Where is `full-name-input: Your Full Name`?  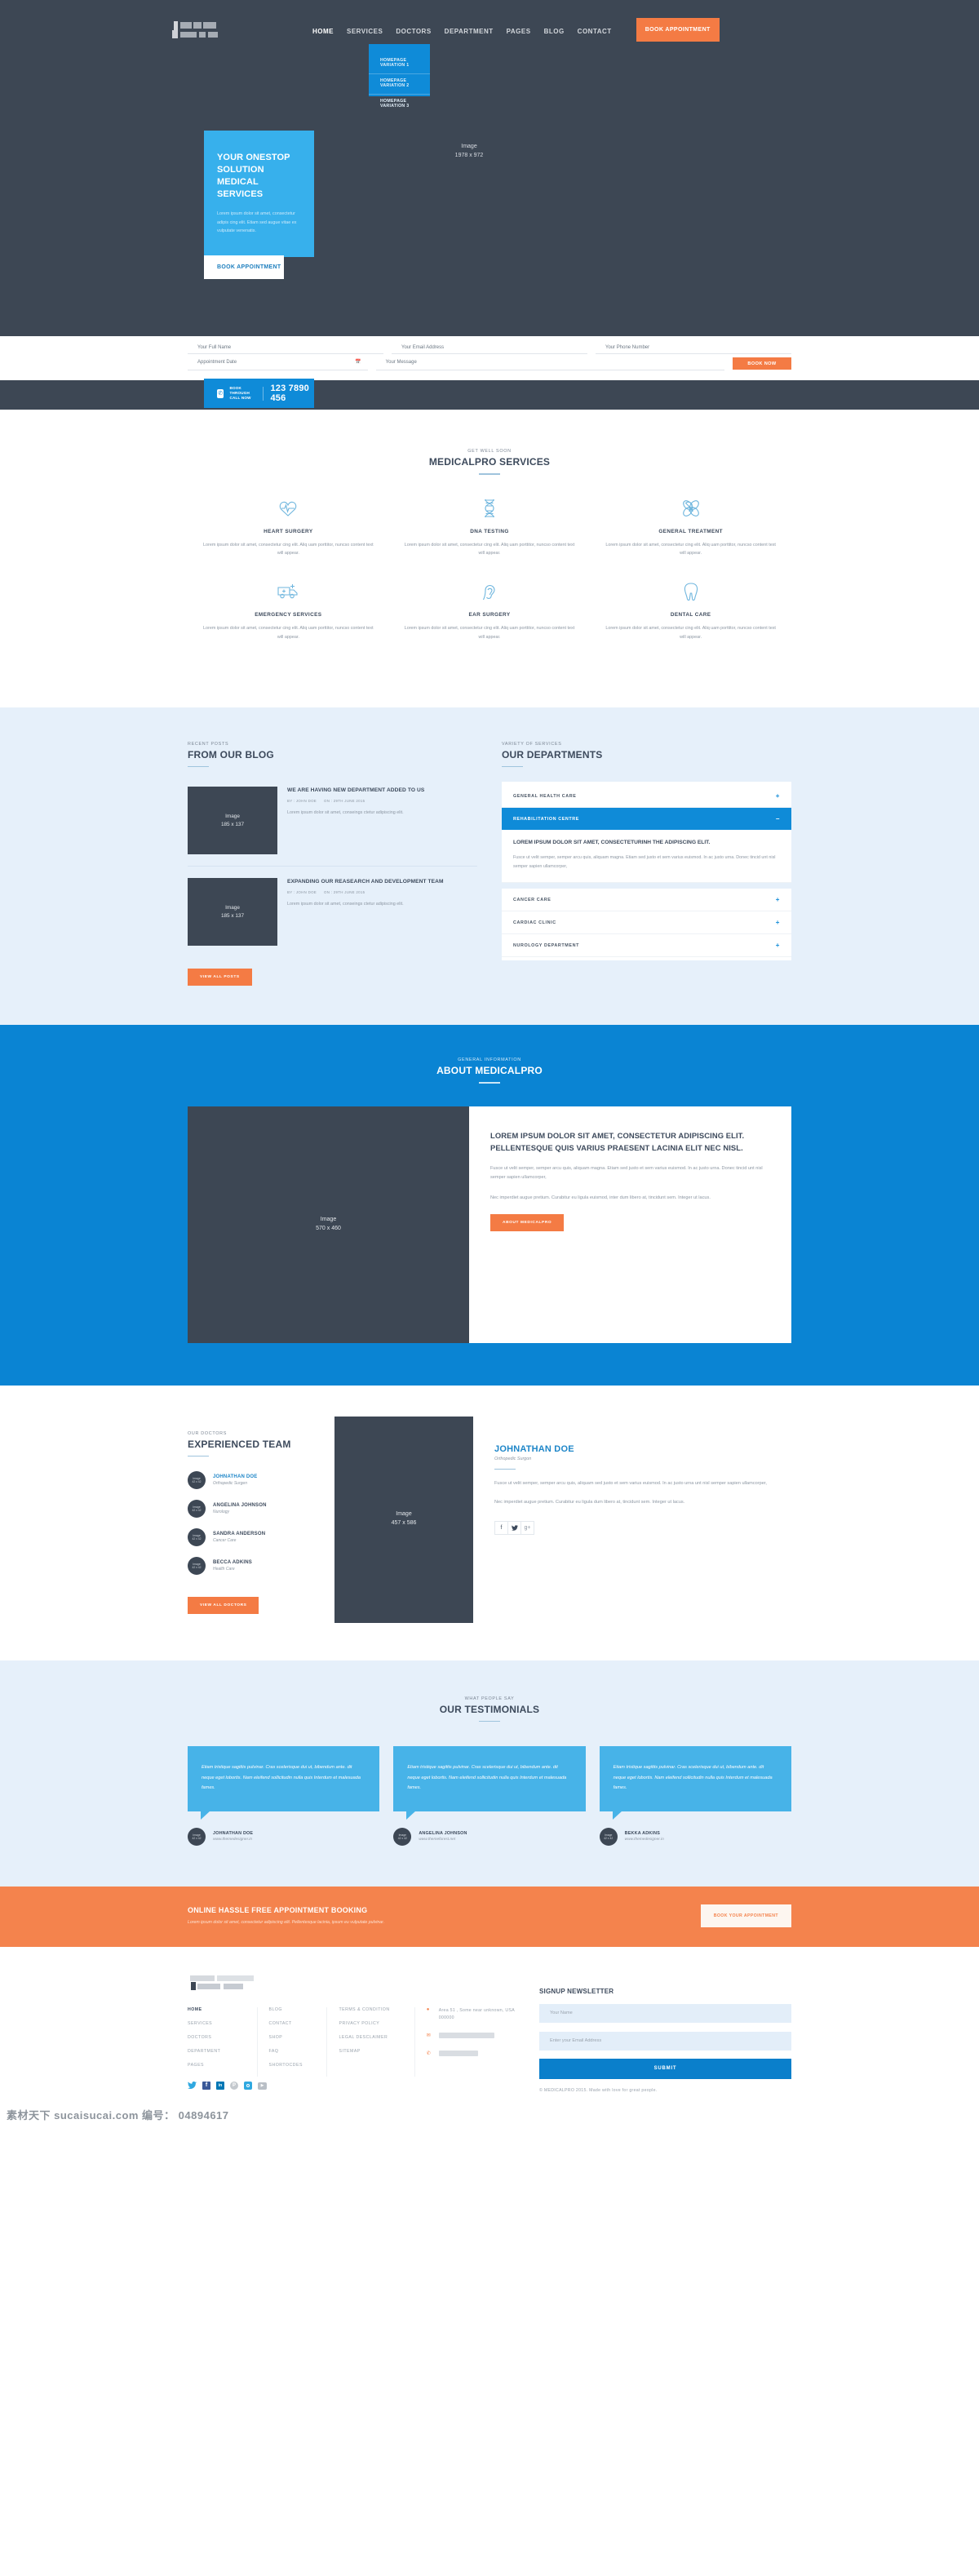 full-name-input: Your Full Name is located at coordinates (285, 348).